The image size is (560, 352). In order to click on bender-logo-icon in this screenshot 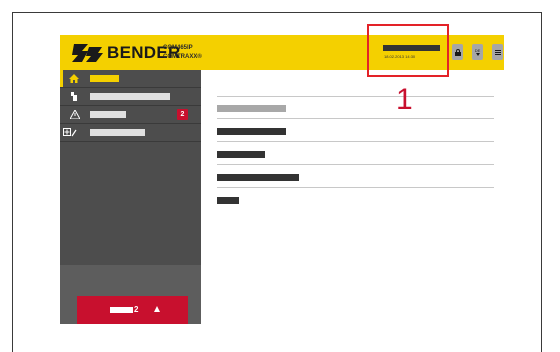, I will do `click(87, 53)`.